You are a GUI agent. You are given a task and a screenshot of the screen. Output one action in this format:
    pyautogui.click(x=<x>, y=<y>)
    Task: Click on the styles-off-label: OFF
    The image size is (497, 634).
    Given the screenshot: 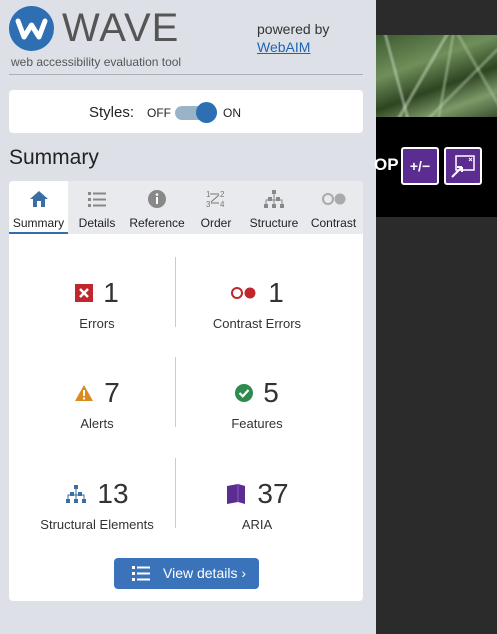 What is the action you would take?
    pyautogui.click(x=159, y=113)
    